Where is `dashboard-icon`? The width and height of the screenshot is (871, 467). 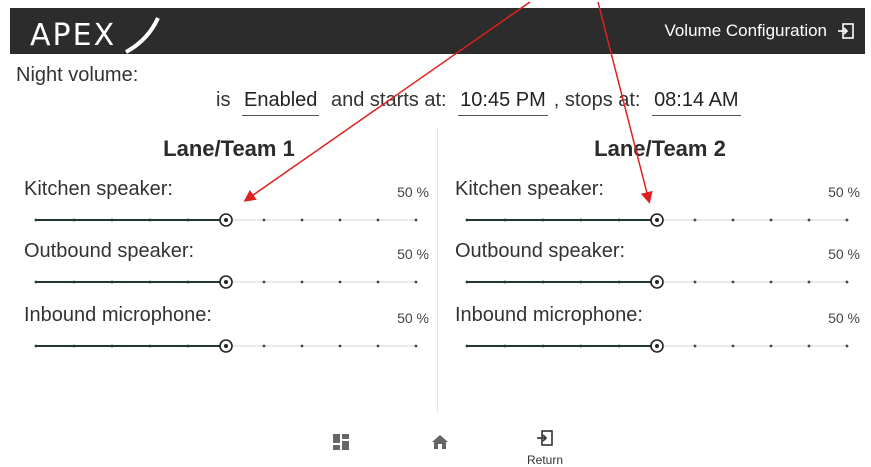 dashboard-icon is located at coordinates (341, 444).